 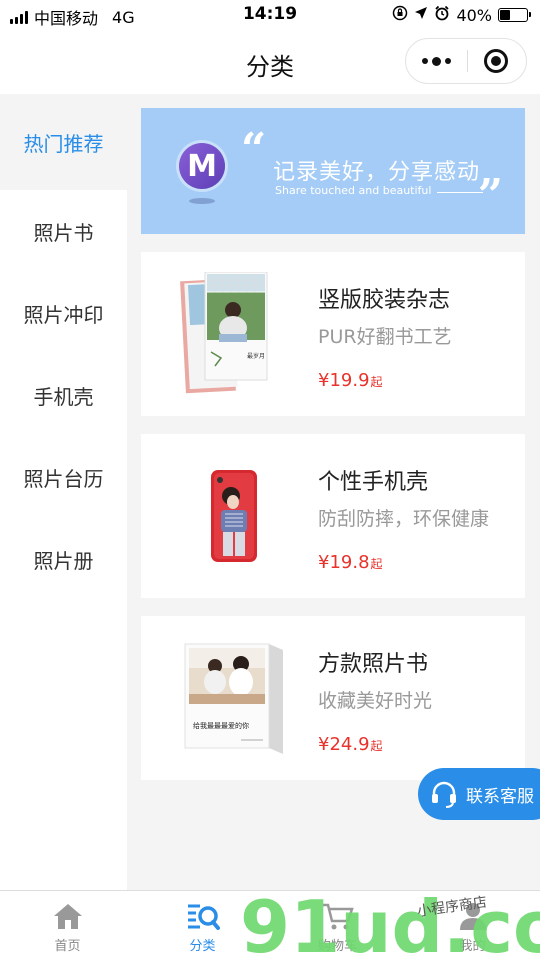 What do you see at coordinates (337, 946) in the screenshot?
I see `tab-label: 购物车` at bounding box center [337, 946].